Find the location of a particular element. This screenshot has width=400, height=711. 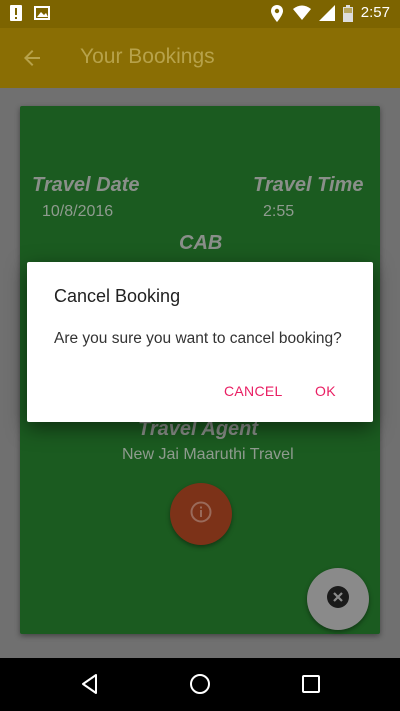

travel-agent-name: New Jai Maaruthi Travel is located at coordinates (208, 454).